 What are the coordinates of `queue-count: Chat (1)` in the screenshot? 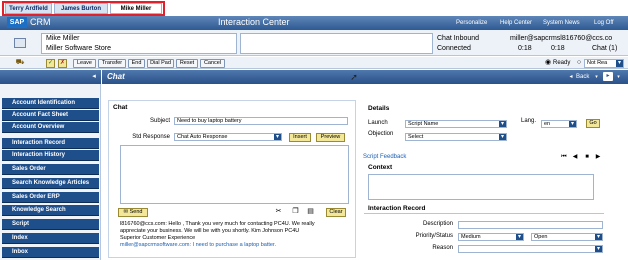 It's located at (605, 48).